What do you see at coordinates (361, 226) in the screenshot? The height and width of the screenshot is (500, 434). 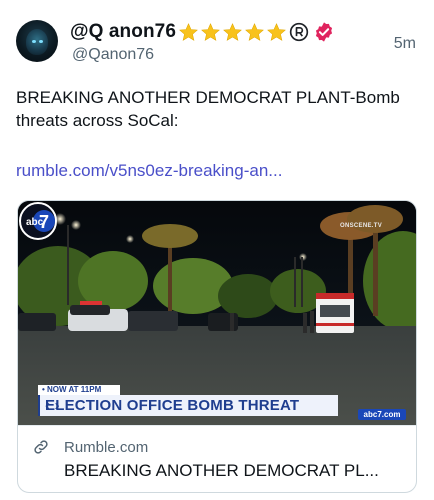 I see `watermark: ONSCENE.TV` at bounding box center [361, 226].